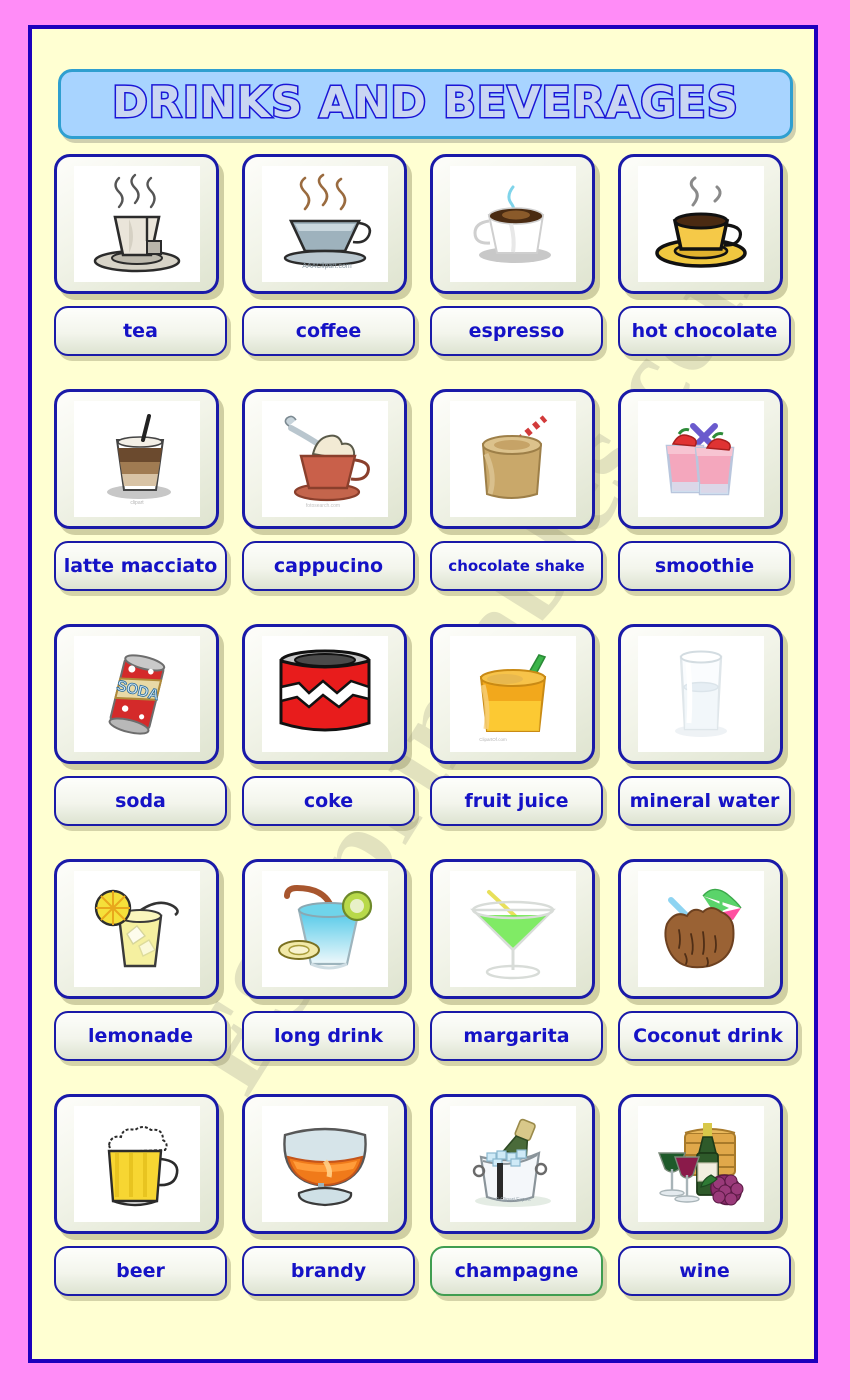 This screenshot has height=1400, width=850. I want to click on label-box: fruit juice, so click(516, 801).